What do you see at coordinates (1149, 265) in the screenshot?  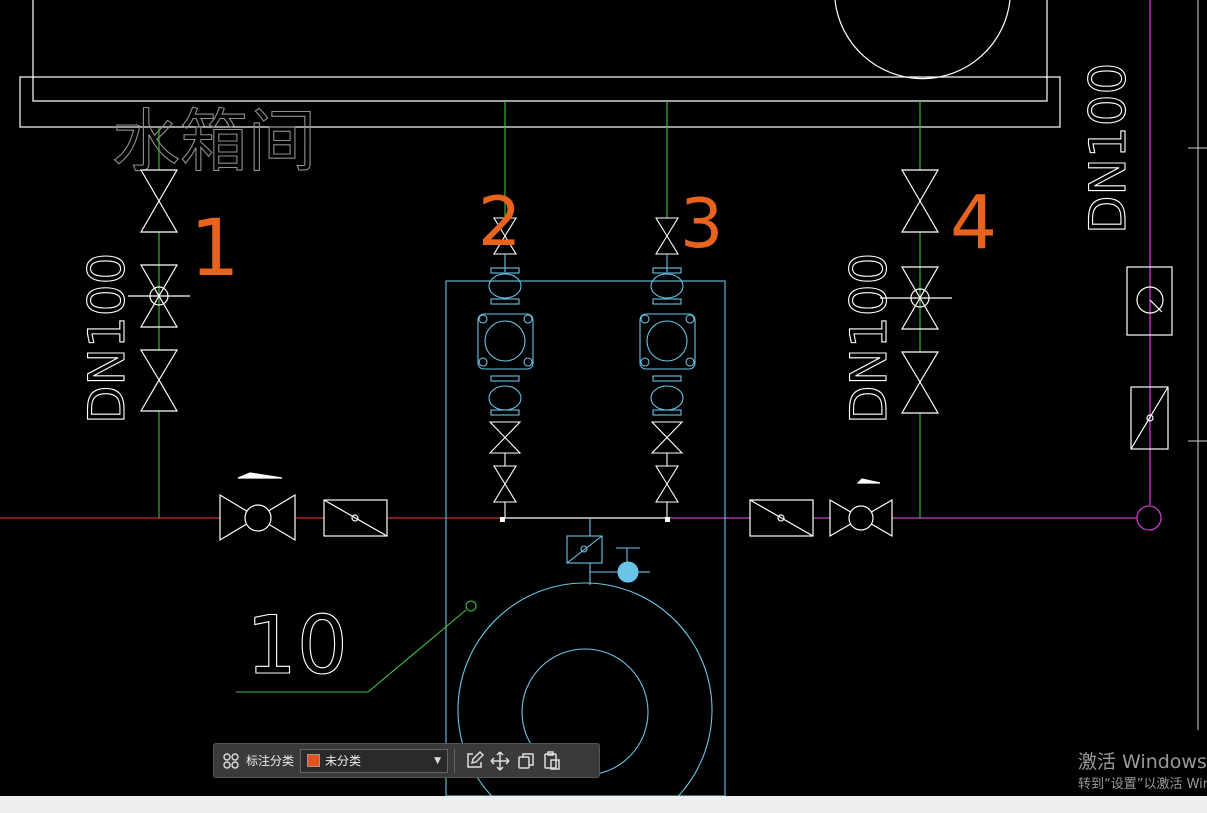 I see `magenta-riser` at bounding box center [1149, 265].